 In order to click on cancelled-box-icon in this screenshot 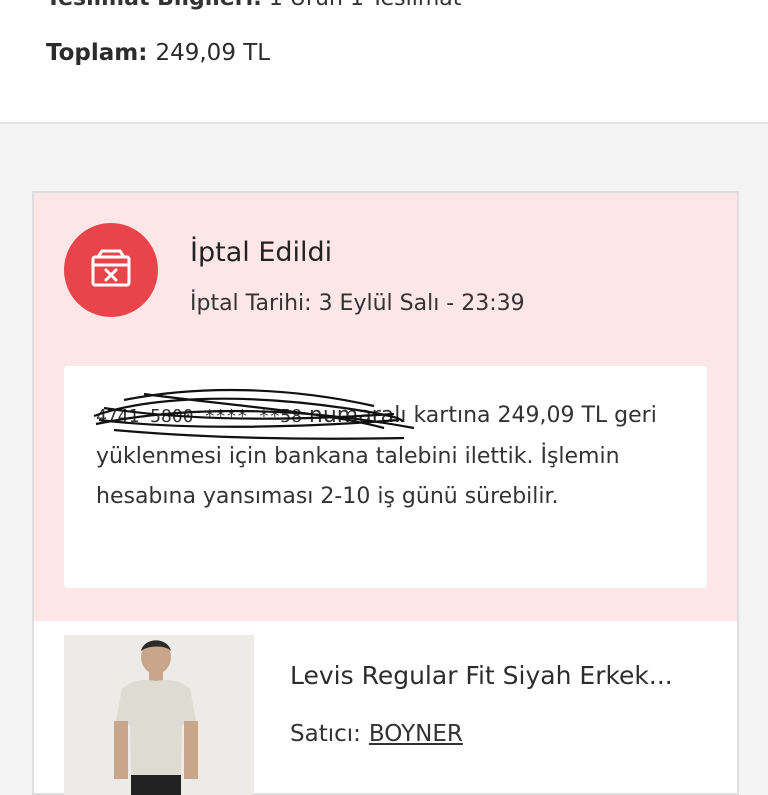, I will do `click(111, 268)`.